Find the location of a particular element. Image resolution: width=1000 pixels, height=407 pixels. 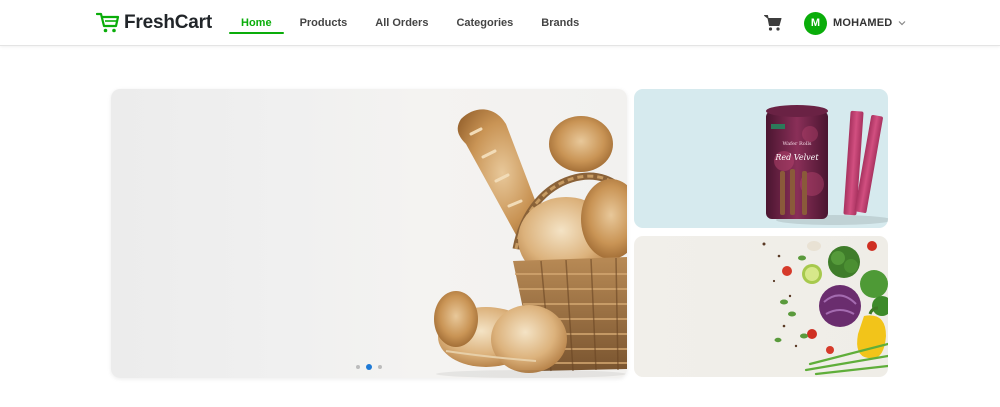

wafer-rolls-image: Wafer Rolls Red Velvet is located at coordinates (827, 165).